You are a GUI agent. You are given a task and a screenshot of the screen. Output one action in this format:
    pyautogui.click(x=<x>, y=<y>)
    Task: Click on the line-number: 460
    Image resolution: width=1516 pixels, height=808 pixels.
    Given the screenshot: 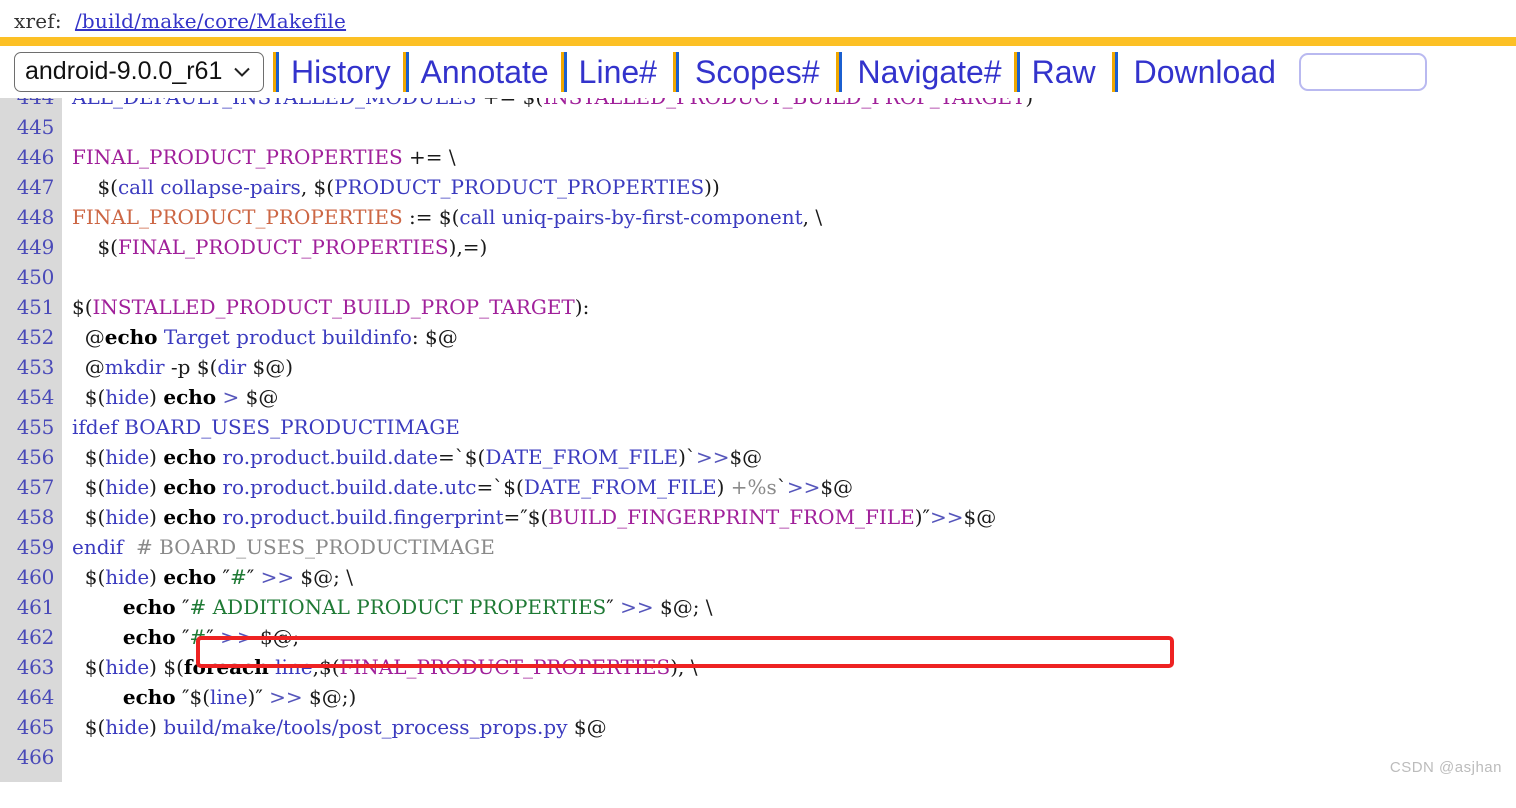 What is the action you would take?
    pyautogui.click(x=31, y=577)
    